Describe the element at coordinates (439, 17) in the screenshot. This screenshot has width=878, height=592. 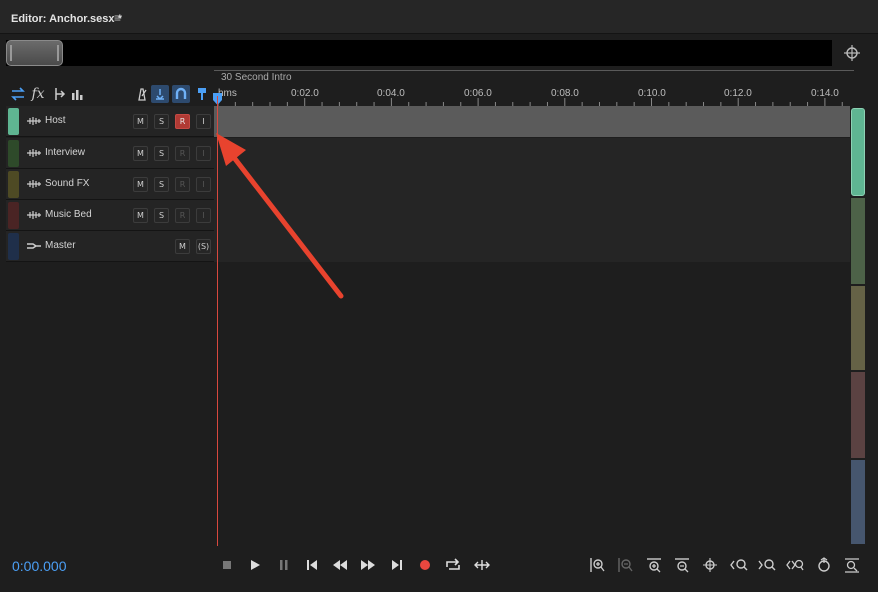
I see `editor-panel-header: Editor: Anchor.sesx * ≡` at that location.